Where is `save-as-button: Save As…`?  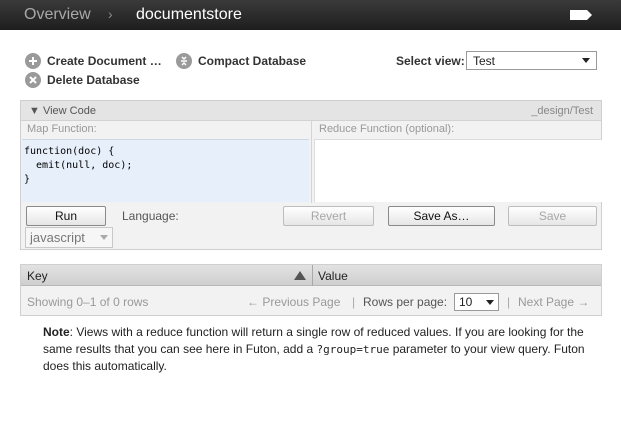
save-as-button: Save As… is located at coordinates (441, 216).